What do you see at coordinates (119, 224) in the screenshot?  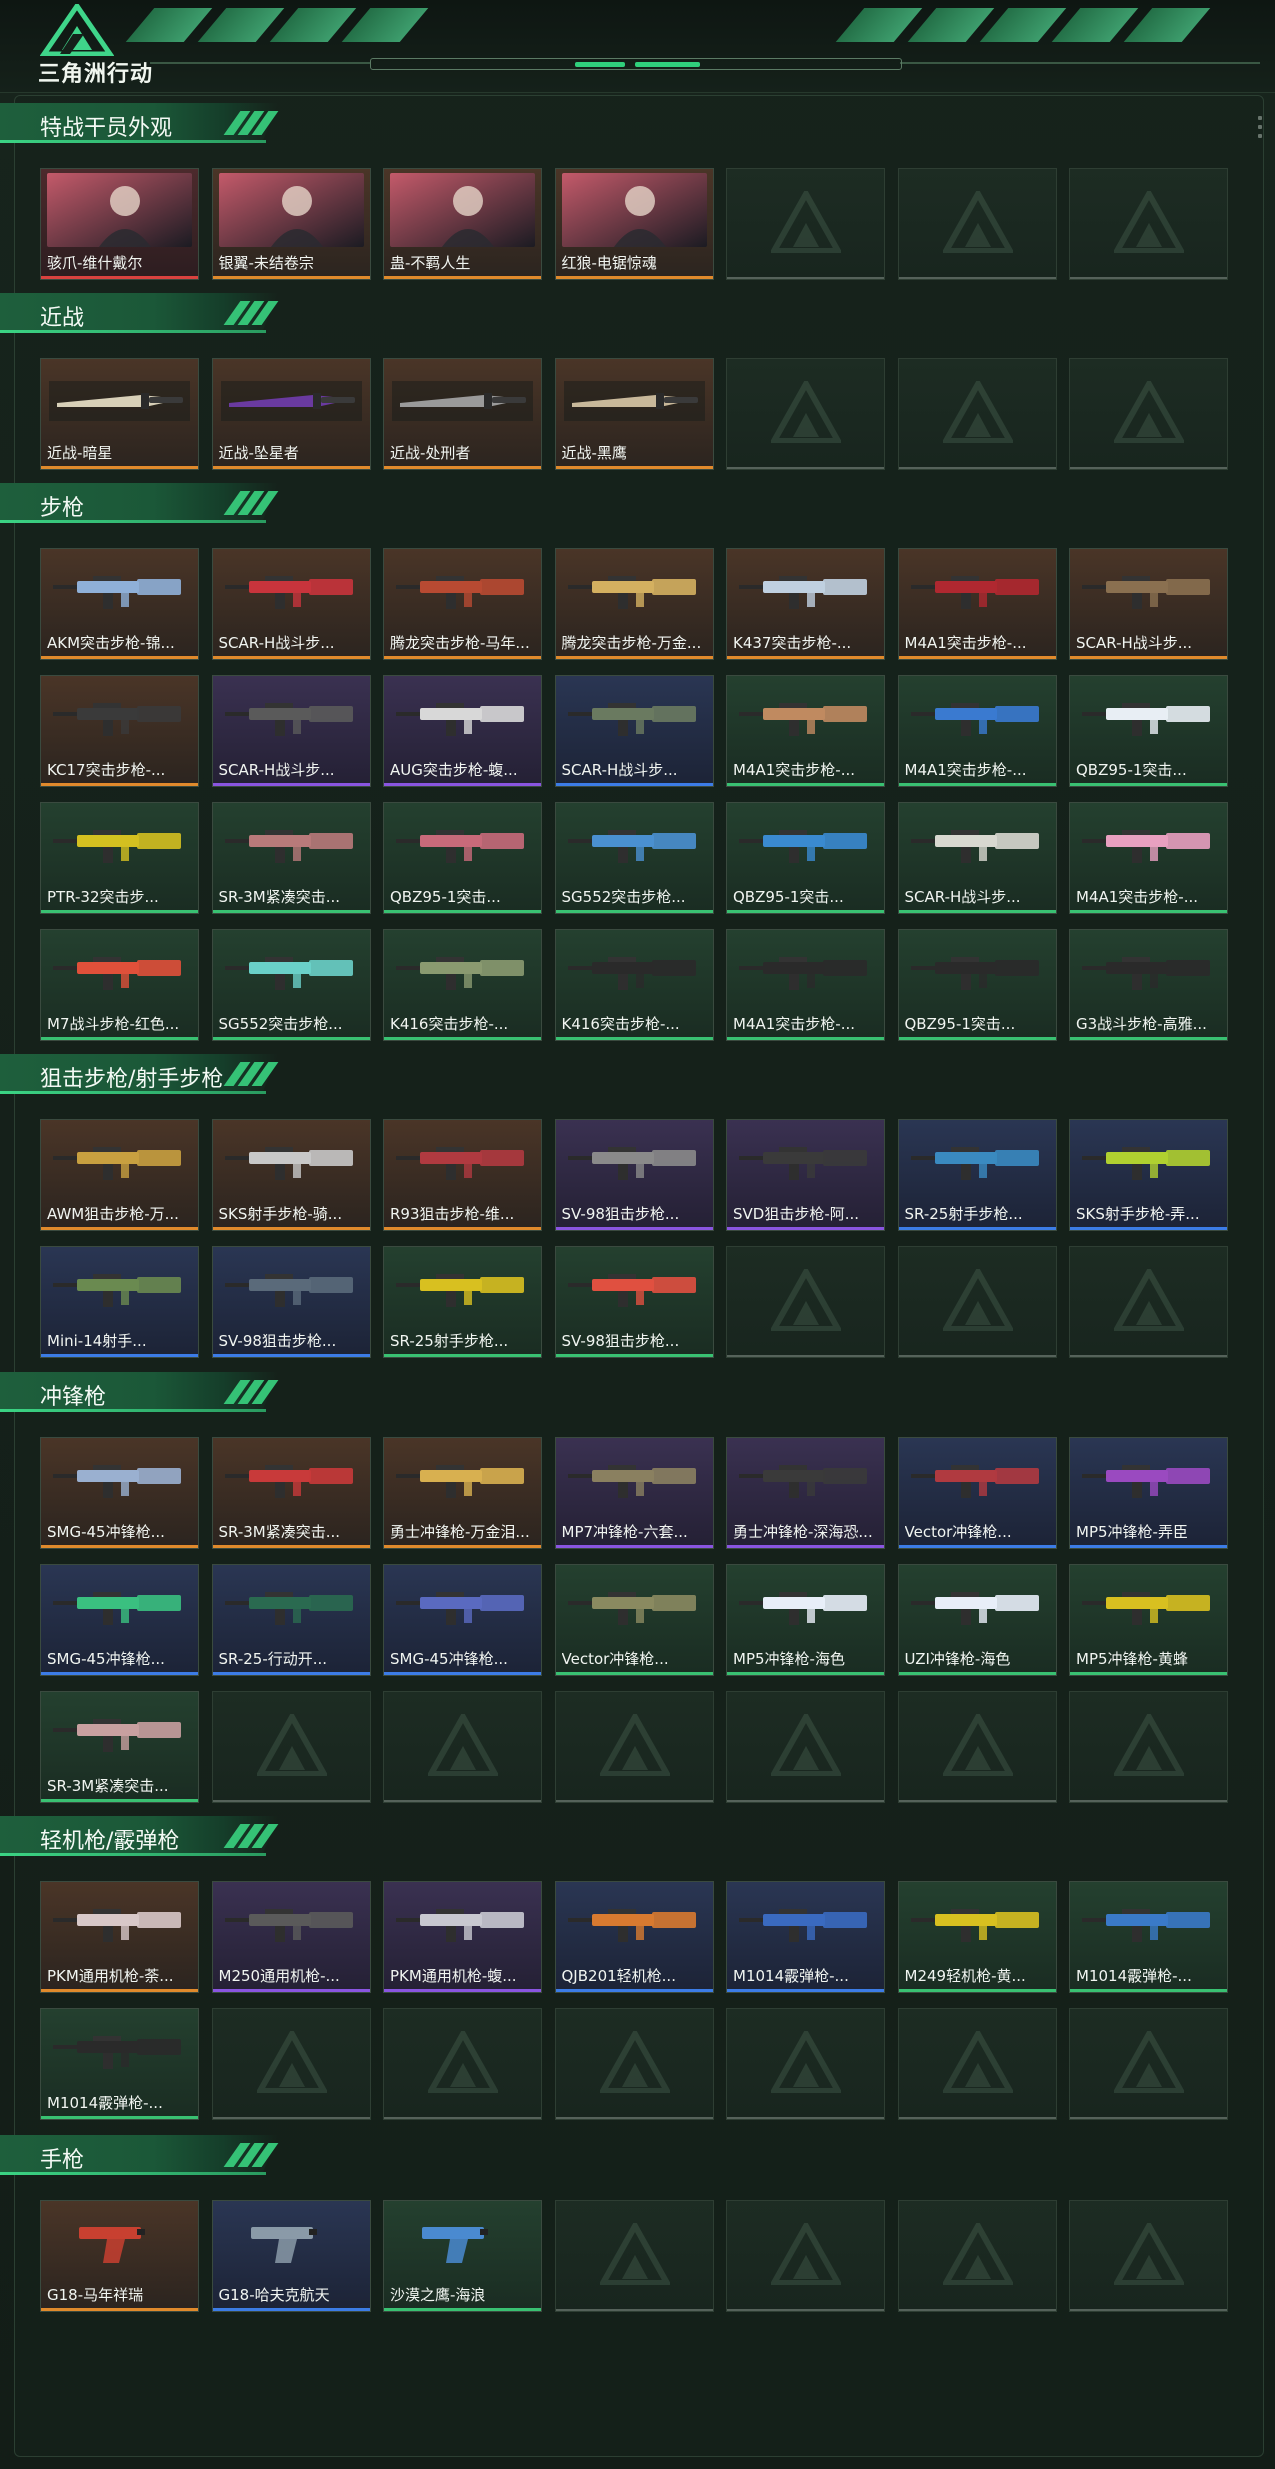 I see `skin-card: 骇爪-维什戴尔` at bounding box center [119, 224].